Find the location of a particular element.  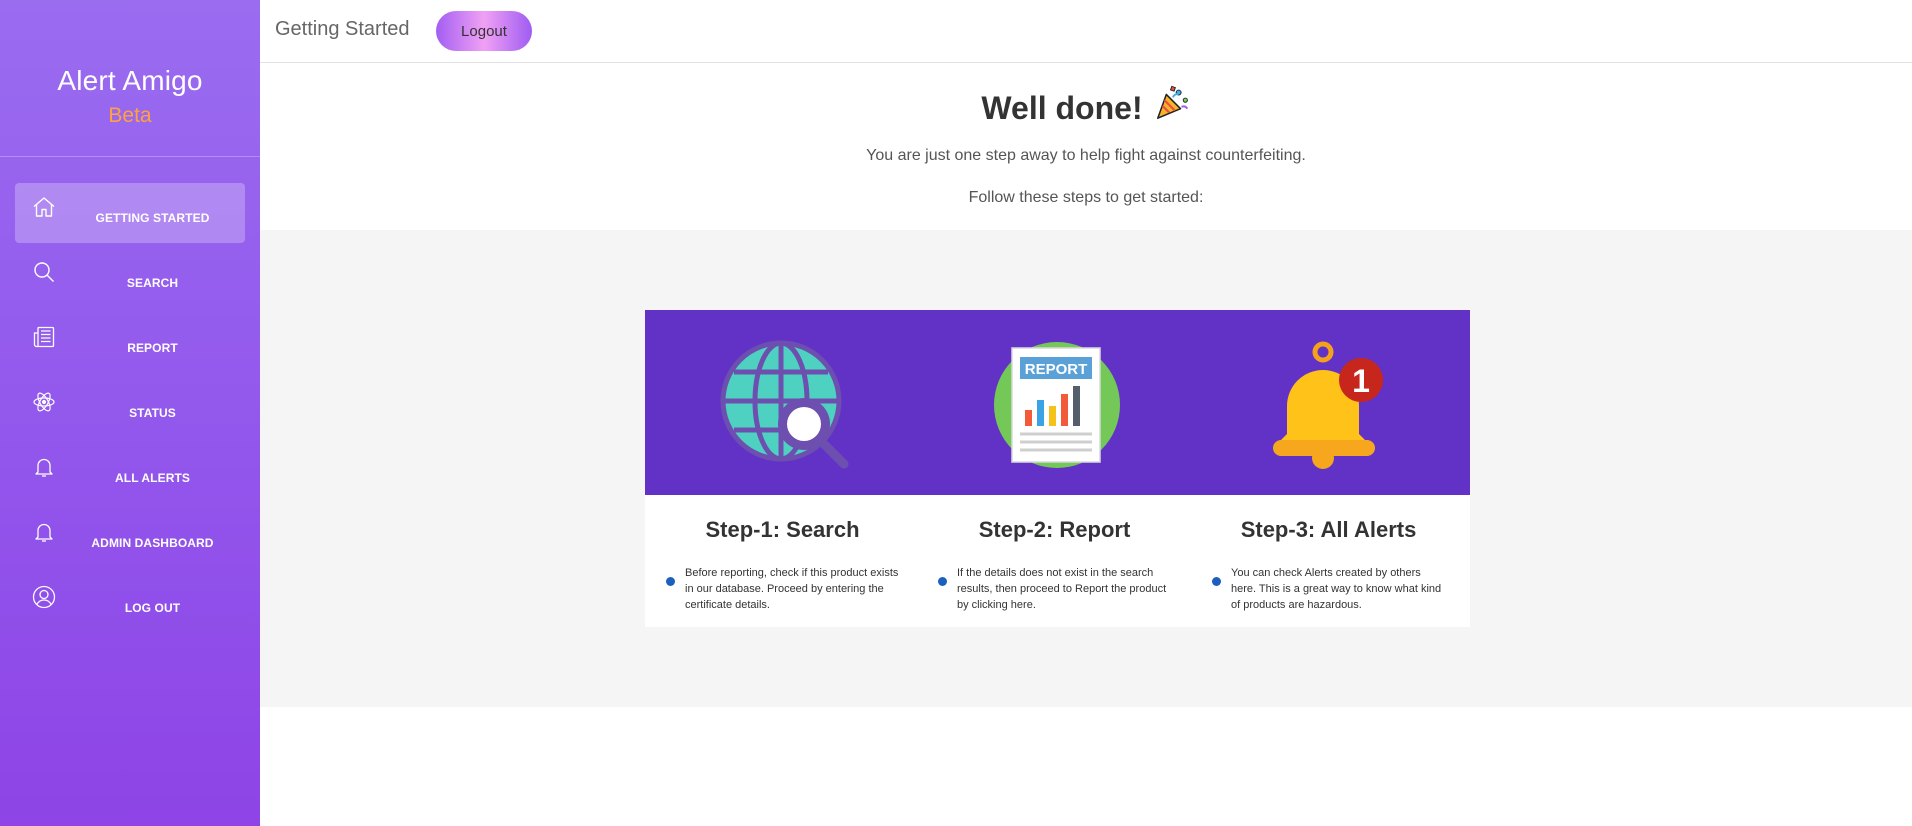

top-header: Getting Started Logout is located at coordinates (1086, 31).